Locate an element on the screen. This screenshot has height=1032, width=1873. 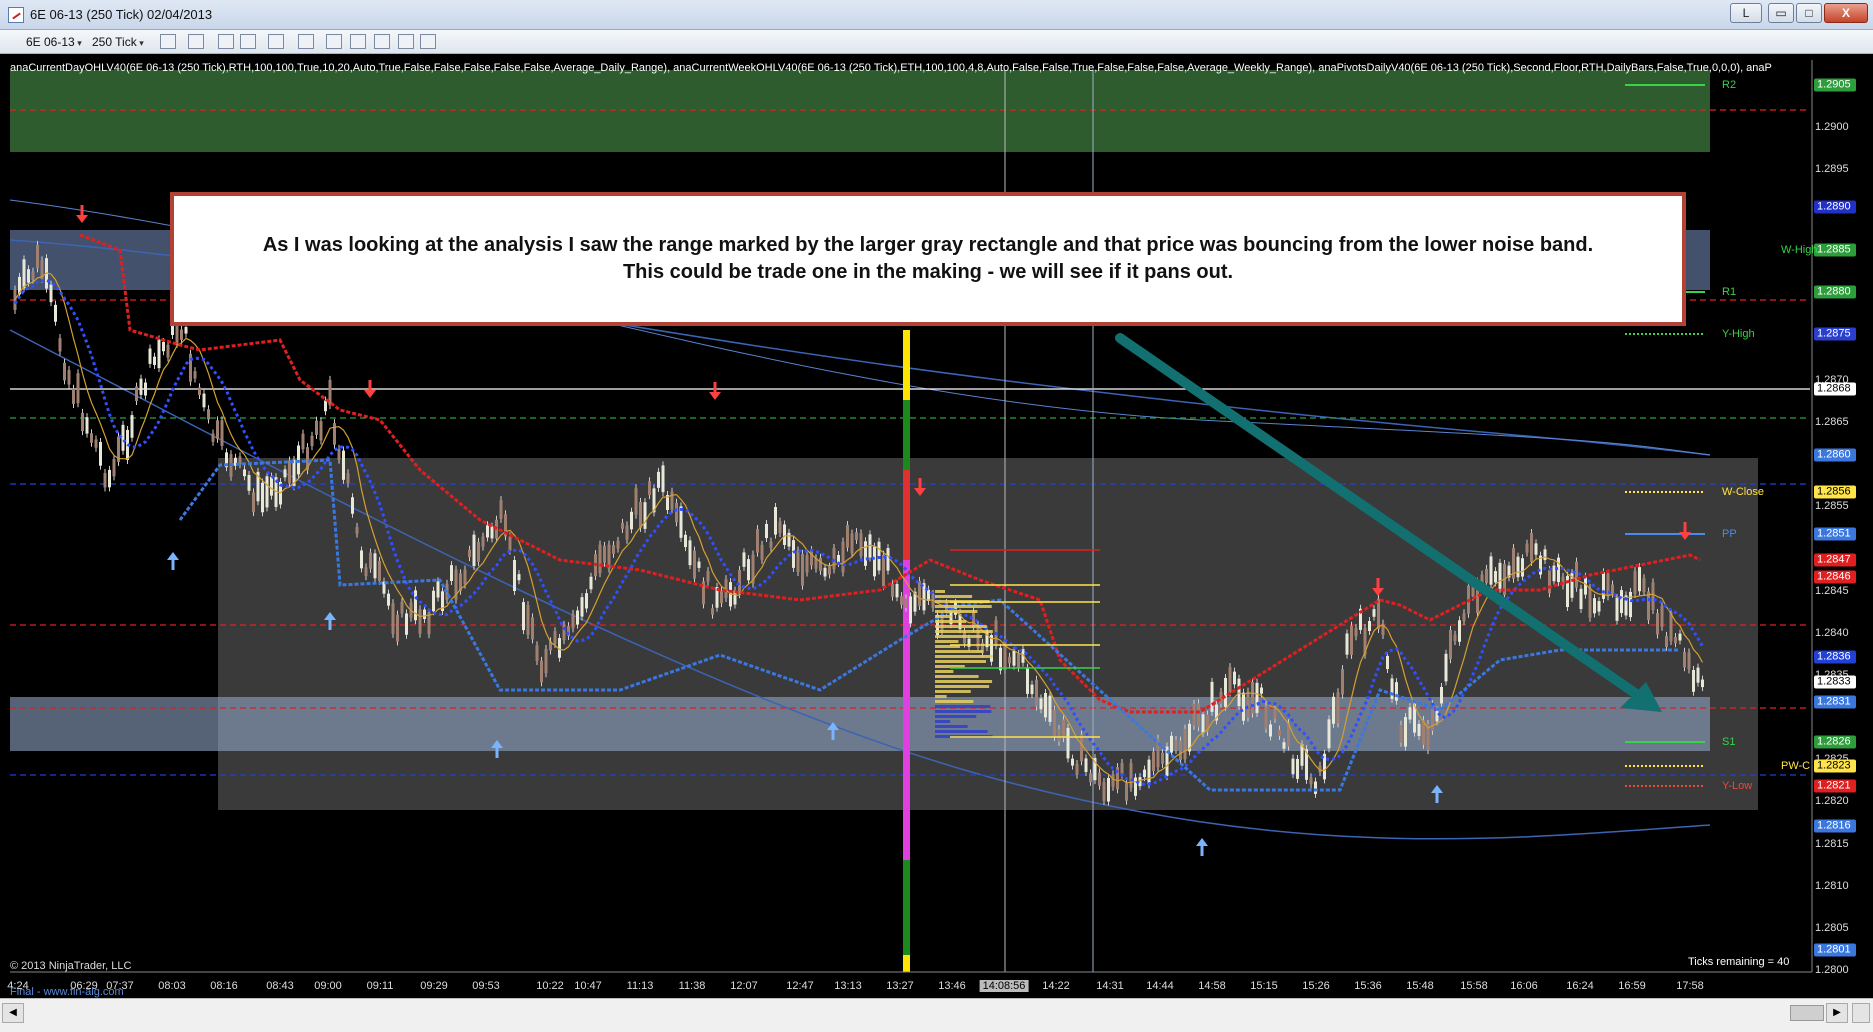
time-tick-label: 10:47 is located at coordinates (588, 986).